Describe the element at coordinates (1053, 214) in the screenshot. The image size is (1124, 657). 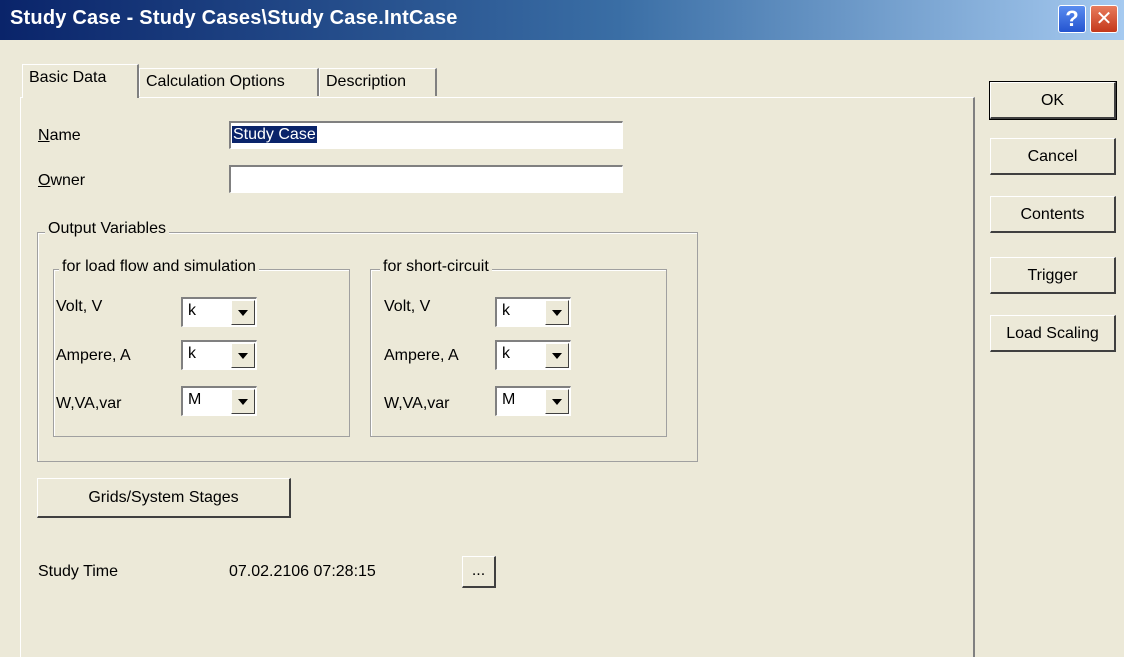
I see `contents-button: Contents` at that location.